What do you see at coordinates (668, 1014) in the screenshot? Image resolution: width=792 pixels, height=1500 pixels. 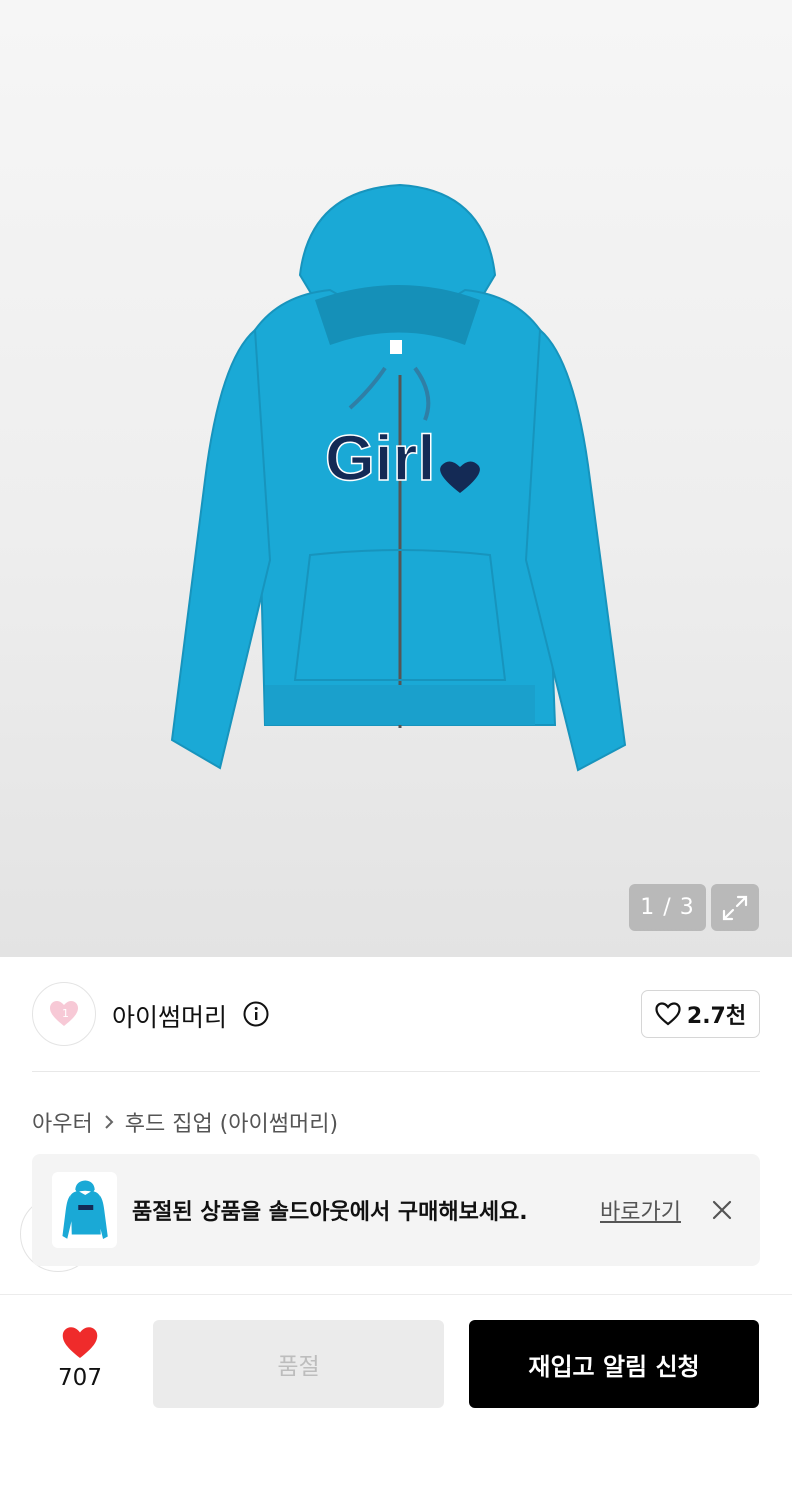 I see `heart-outline-icon` at bounding box center [668, 1014].